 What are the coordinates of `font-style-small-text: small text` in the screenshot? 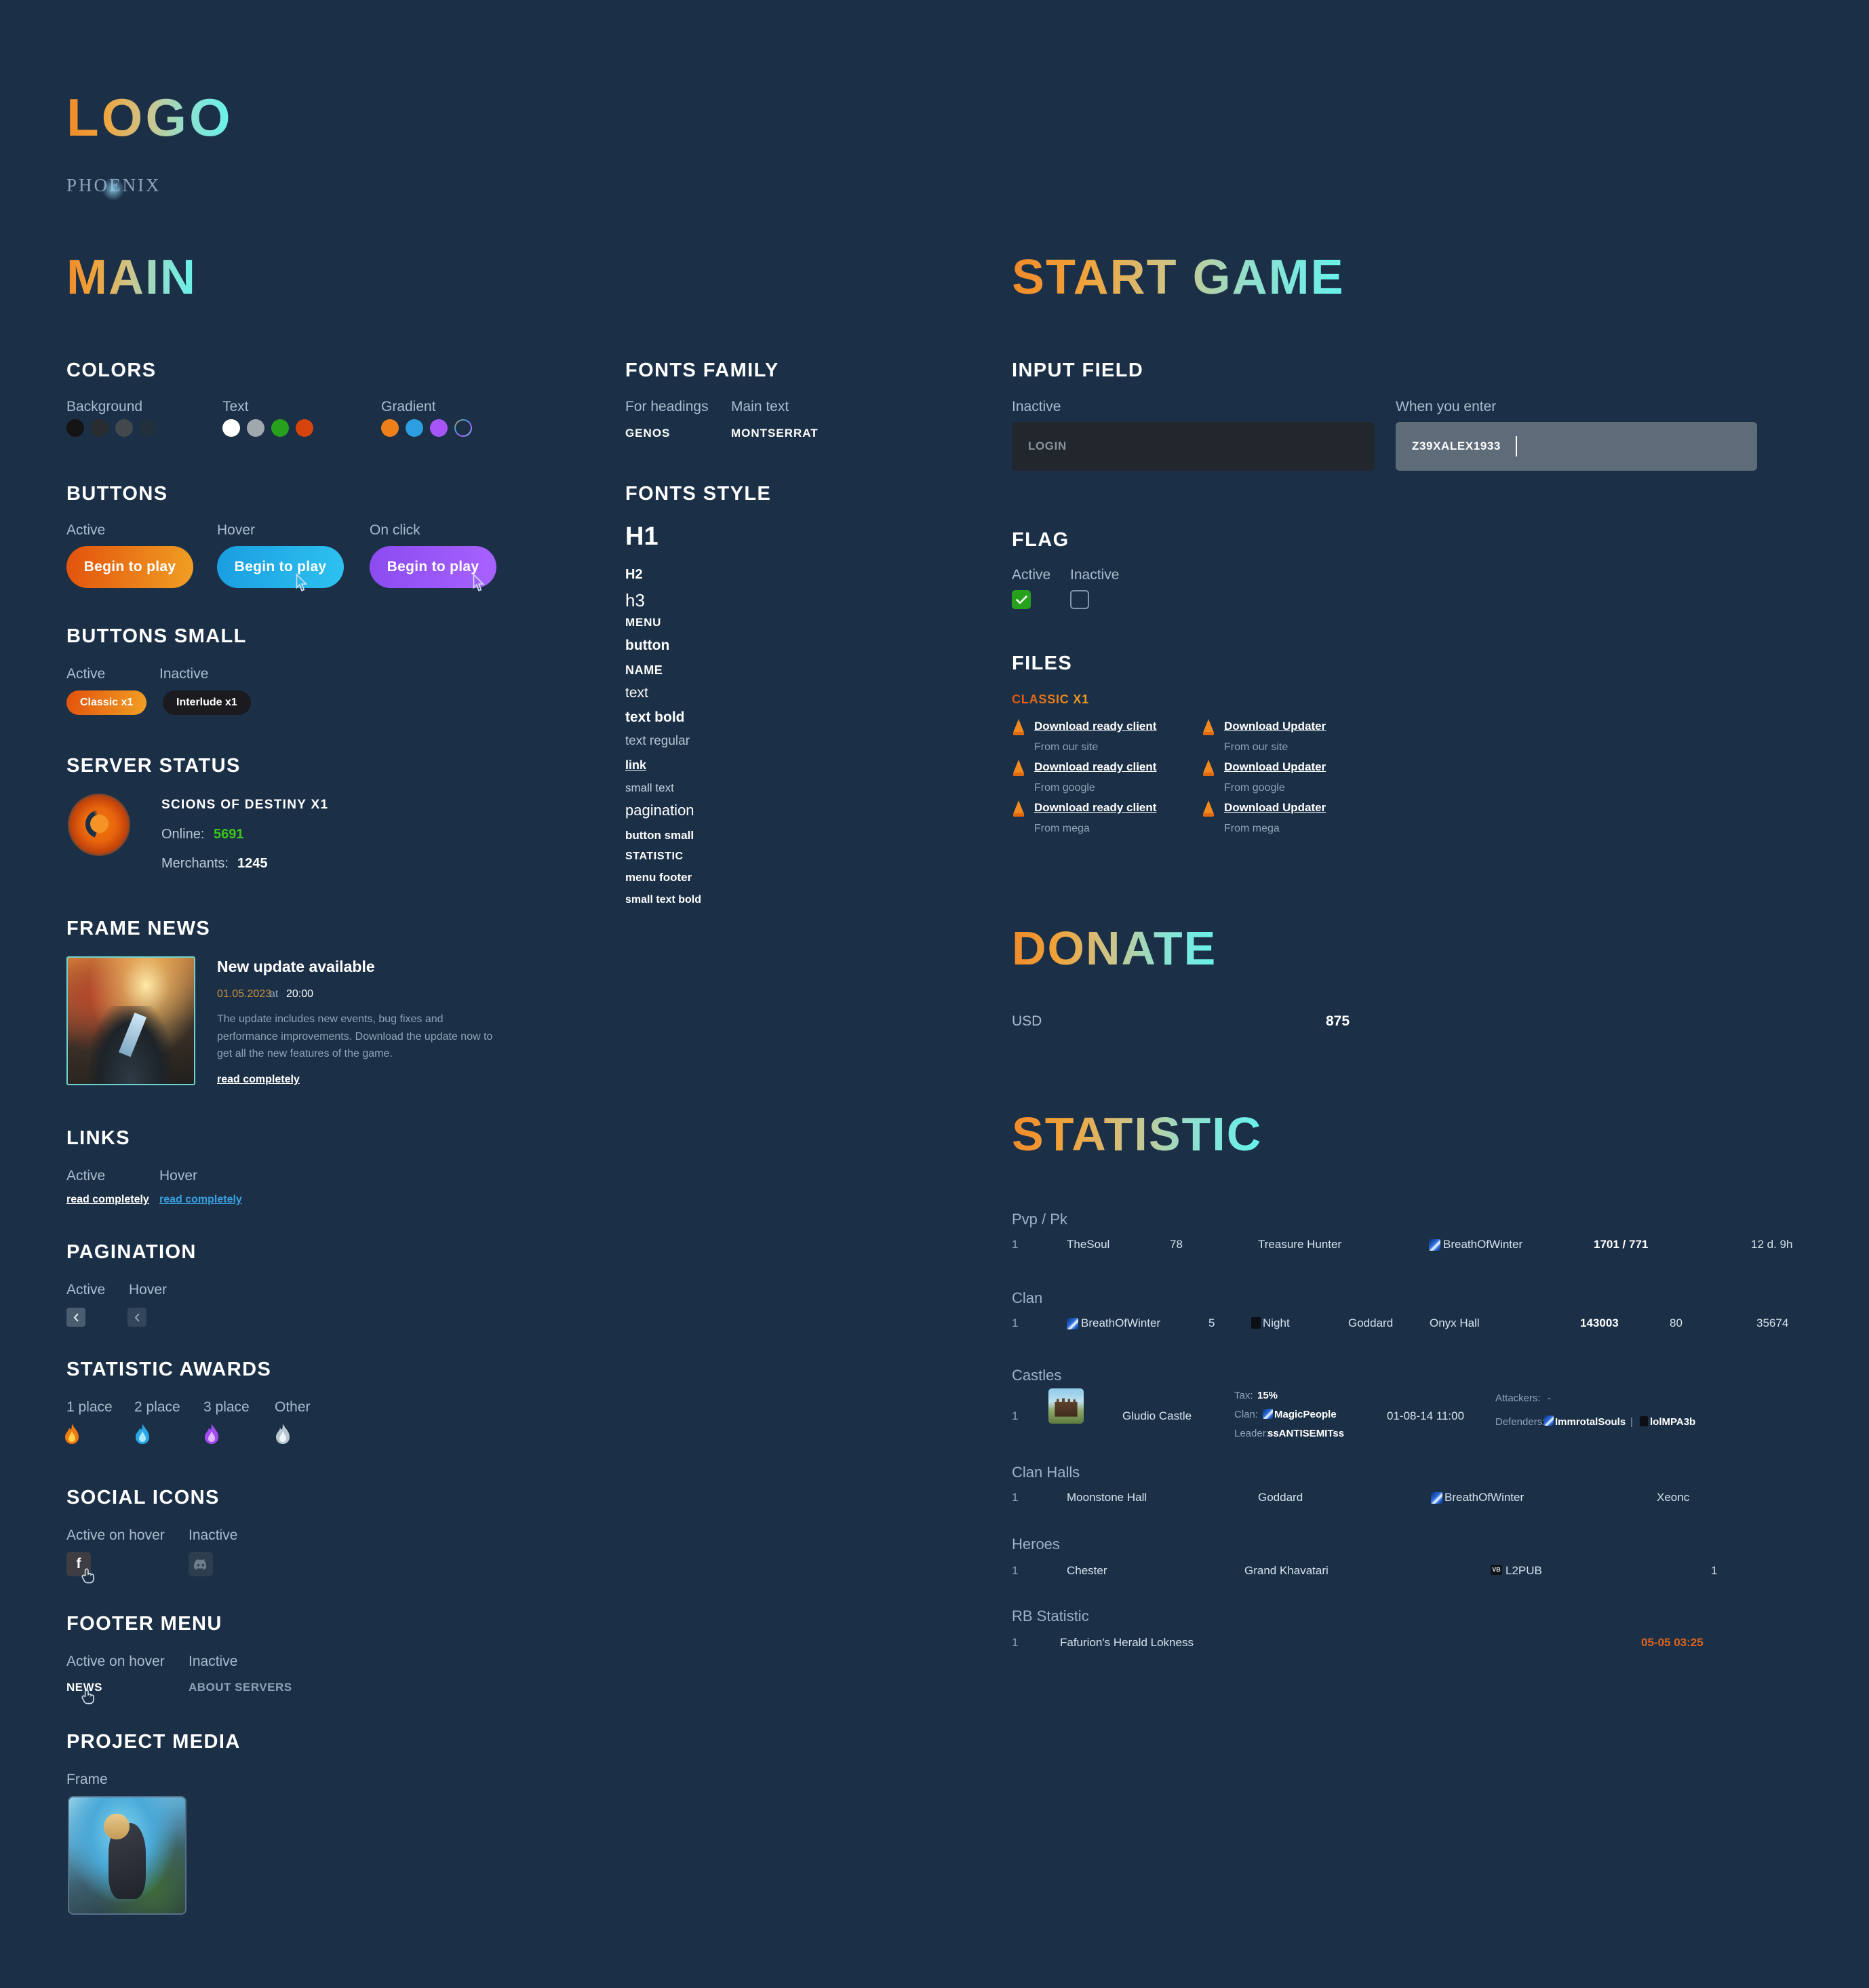 It's located at (649, 787).